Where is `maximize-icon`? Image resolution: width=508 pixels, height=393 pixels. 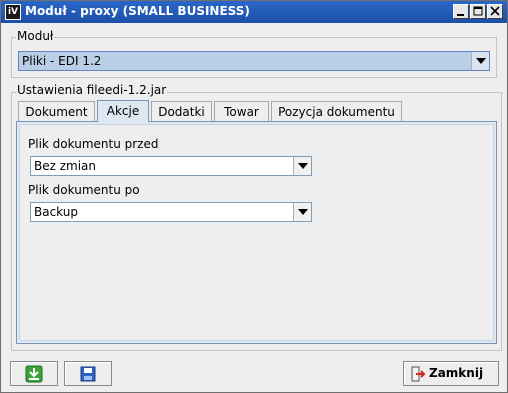
maximize-icon is located at coordinates (478, 11).